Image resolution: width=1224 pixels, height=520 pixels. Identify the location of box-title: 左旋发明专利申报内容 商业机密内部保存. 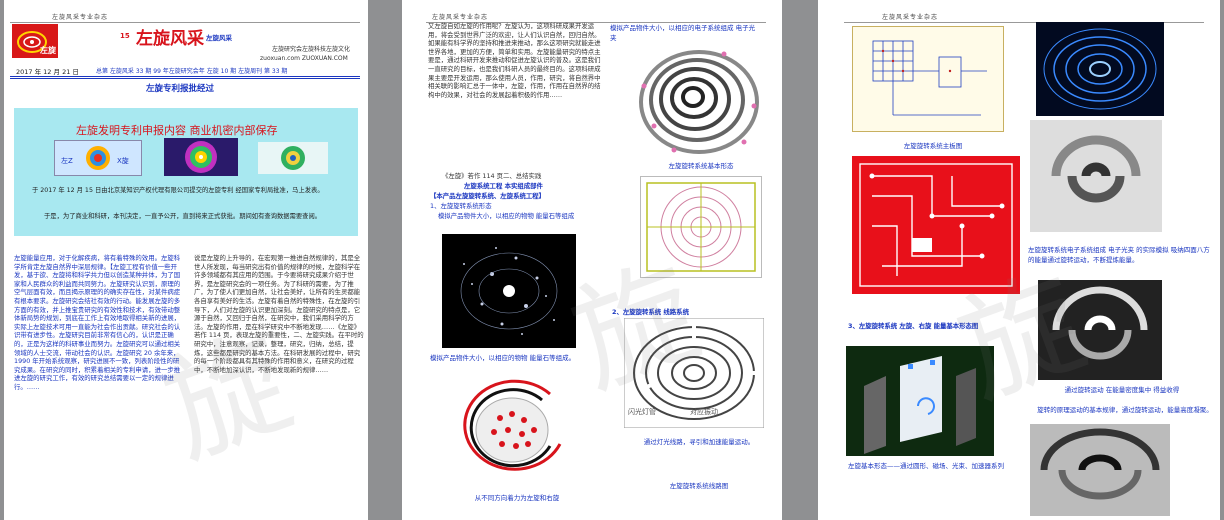
(177, 130).